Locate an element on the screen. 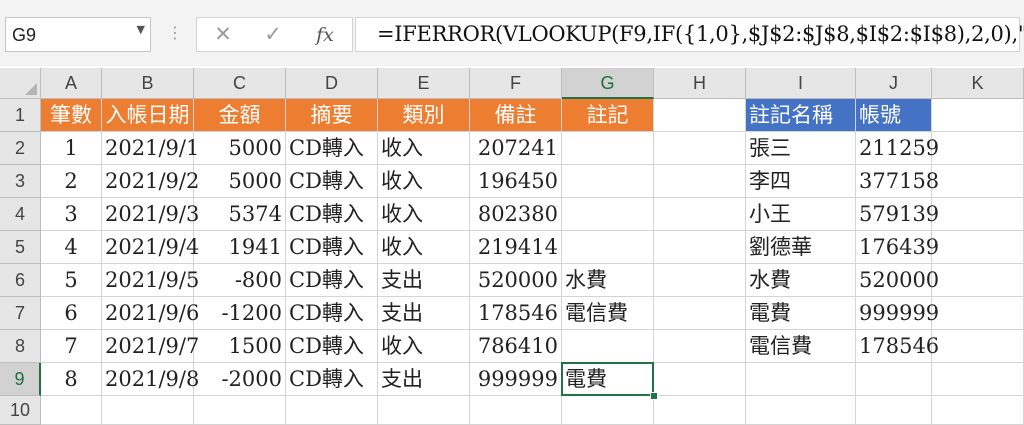  cell-h8 is located at coordinates (700, 346).